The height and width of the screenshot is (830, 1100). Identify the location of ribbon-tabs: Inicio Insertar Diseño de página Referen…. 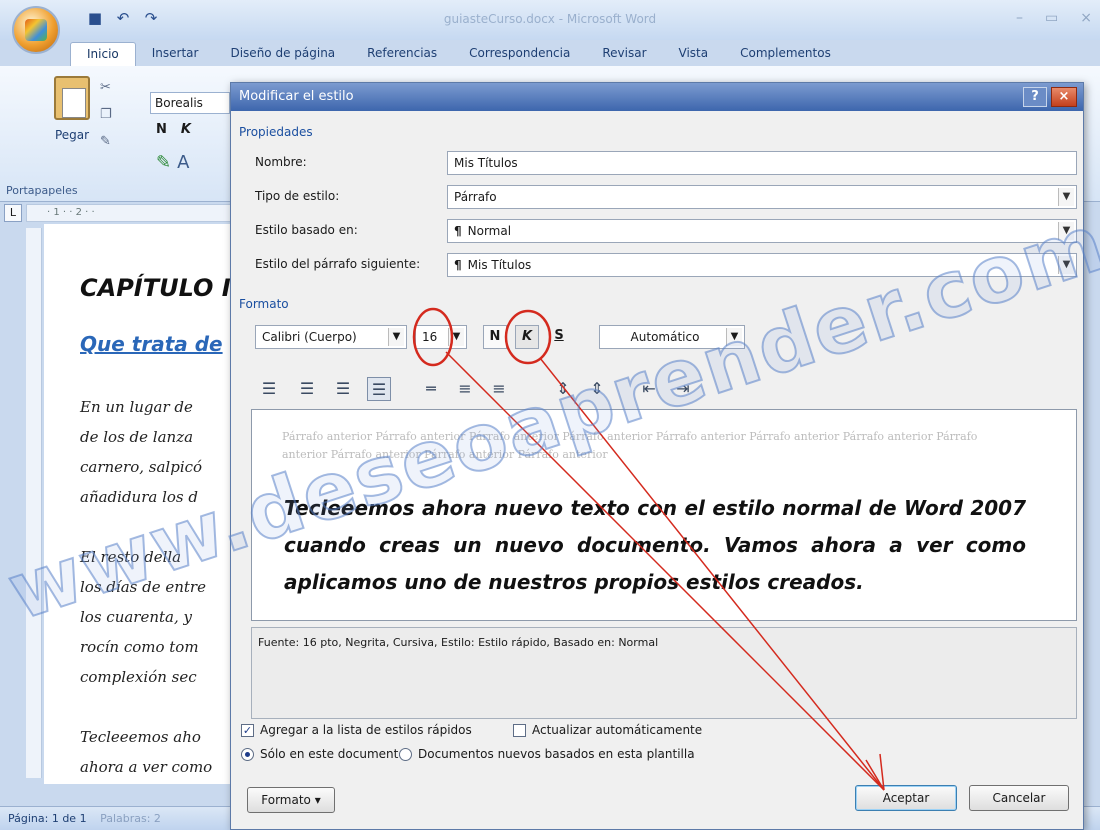
(458, 54).